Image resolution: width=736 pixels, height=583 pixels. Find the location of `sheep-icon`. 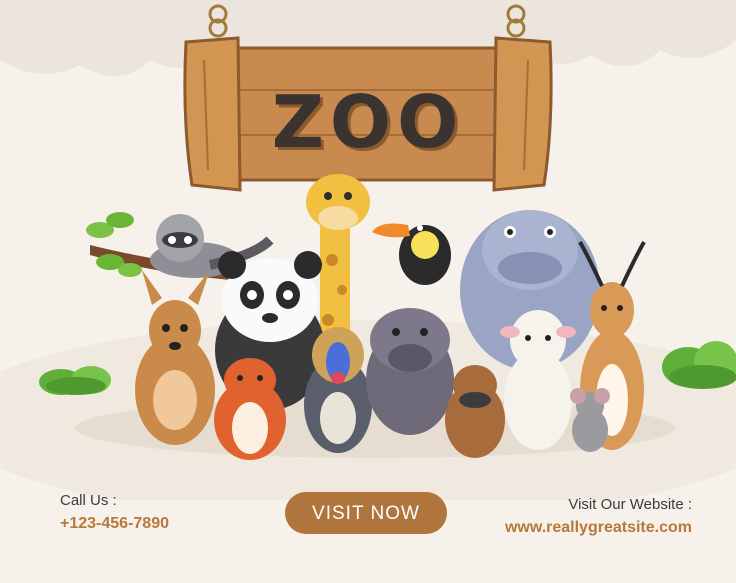

sheep-icon is located at coordinates (538, 380).